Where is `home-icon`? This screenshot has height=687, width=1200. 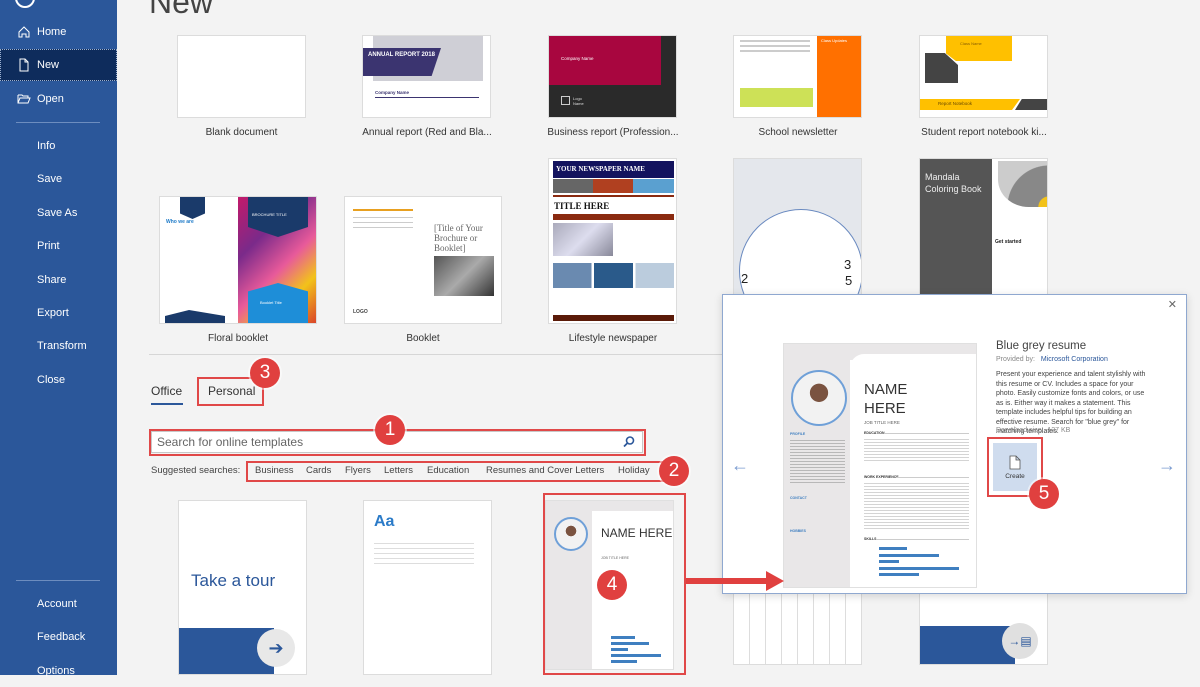 home-icon is located at coordinates (24, 32).